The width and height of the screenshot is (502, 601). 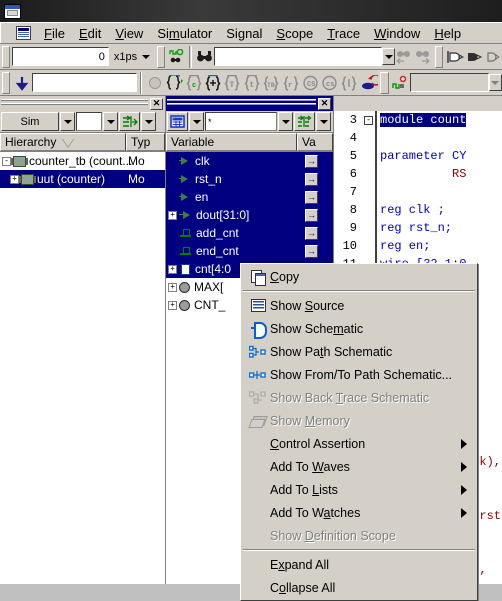 What do you see at coordinates (231, 142) in the screenshot?
I see `column-variable: Variable` at bounding box center [231, 142].